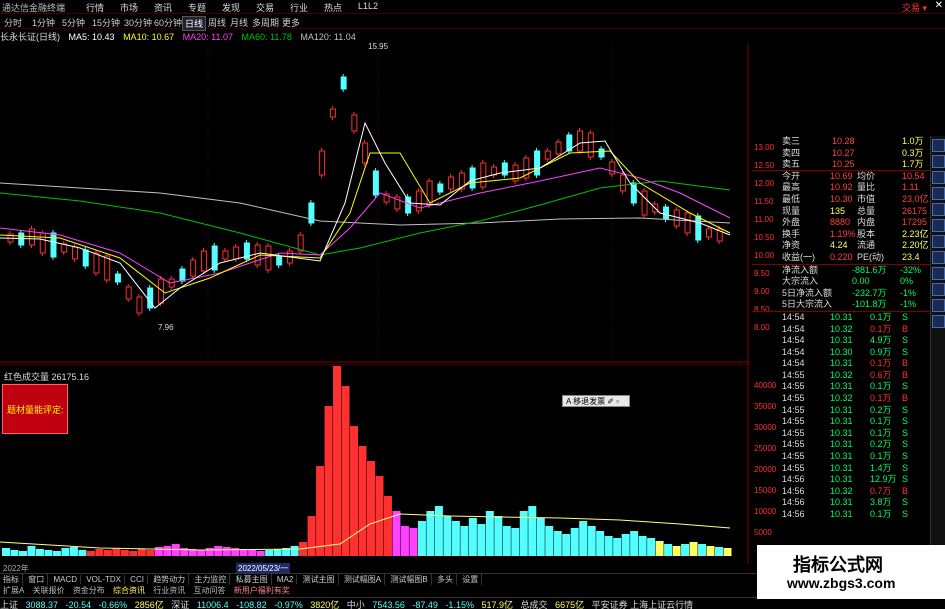 The image size is (945, 609). Describe the element at coordinates (210, 590) in the screenshot. I see `tab-qa: 互动问答` at that location.